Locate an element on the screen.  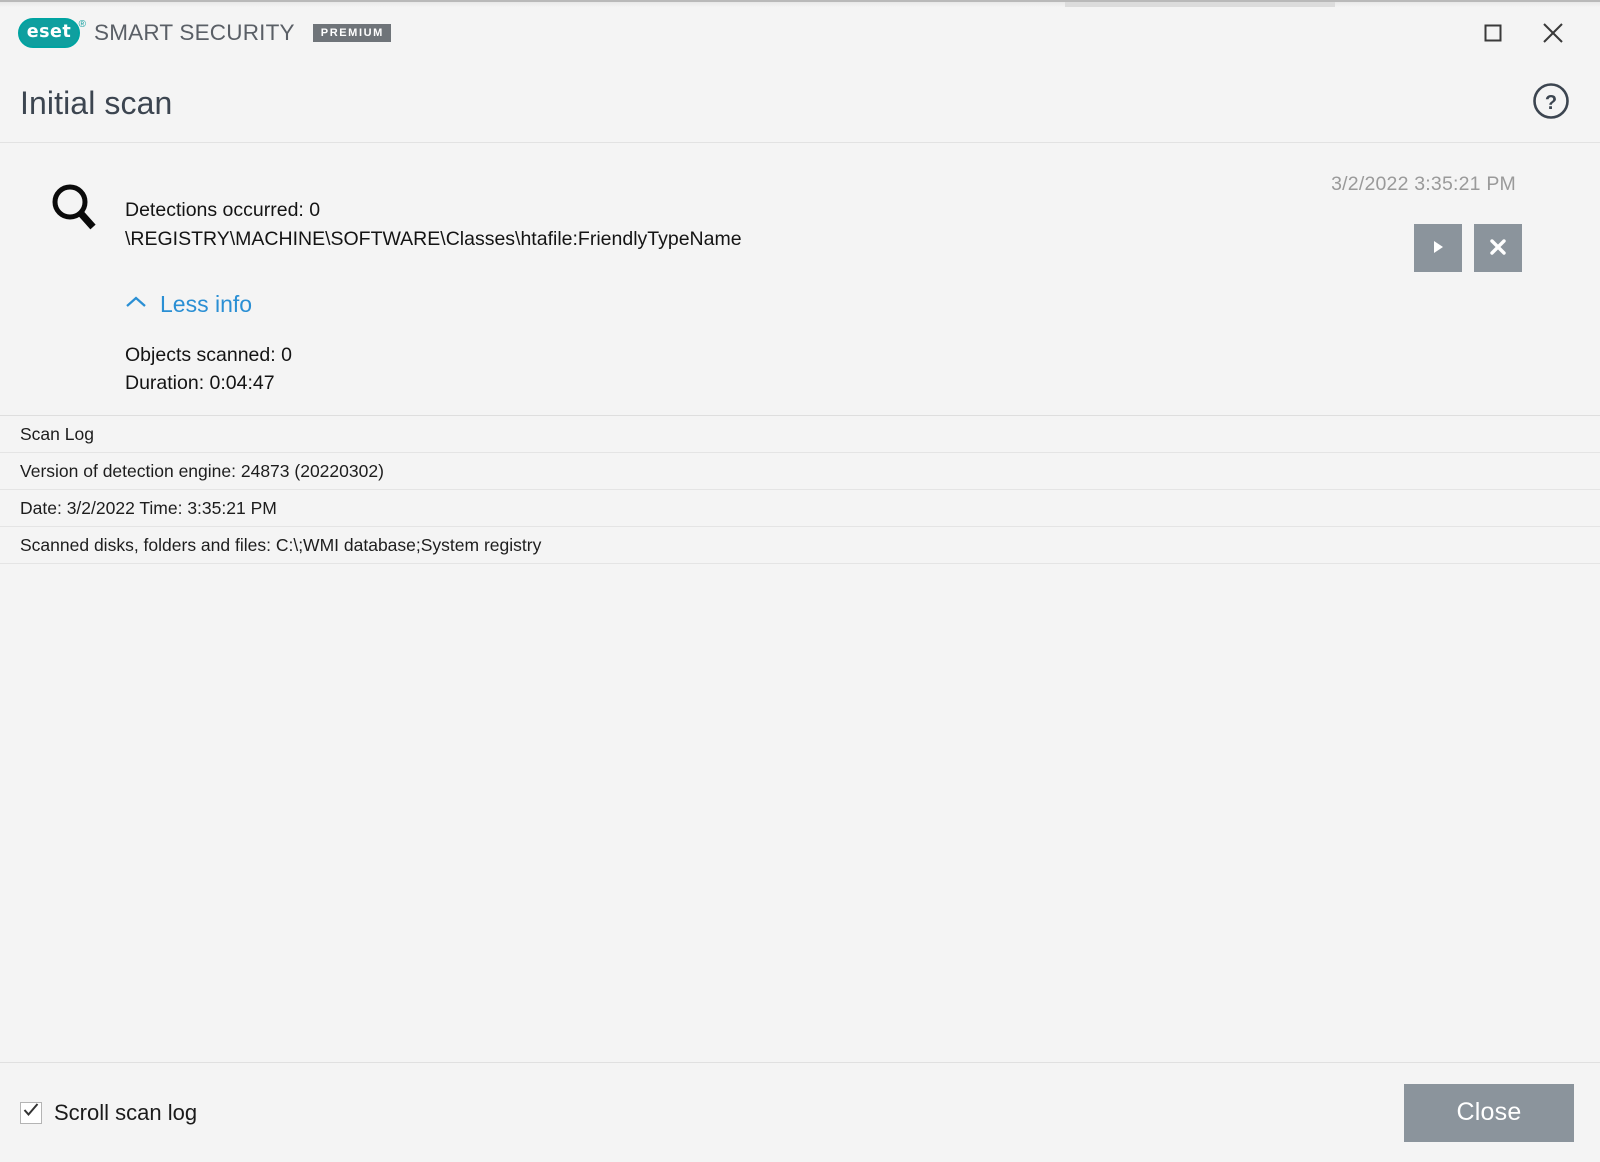
close-window-button is located at coordinates (1553, 33).